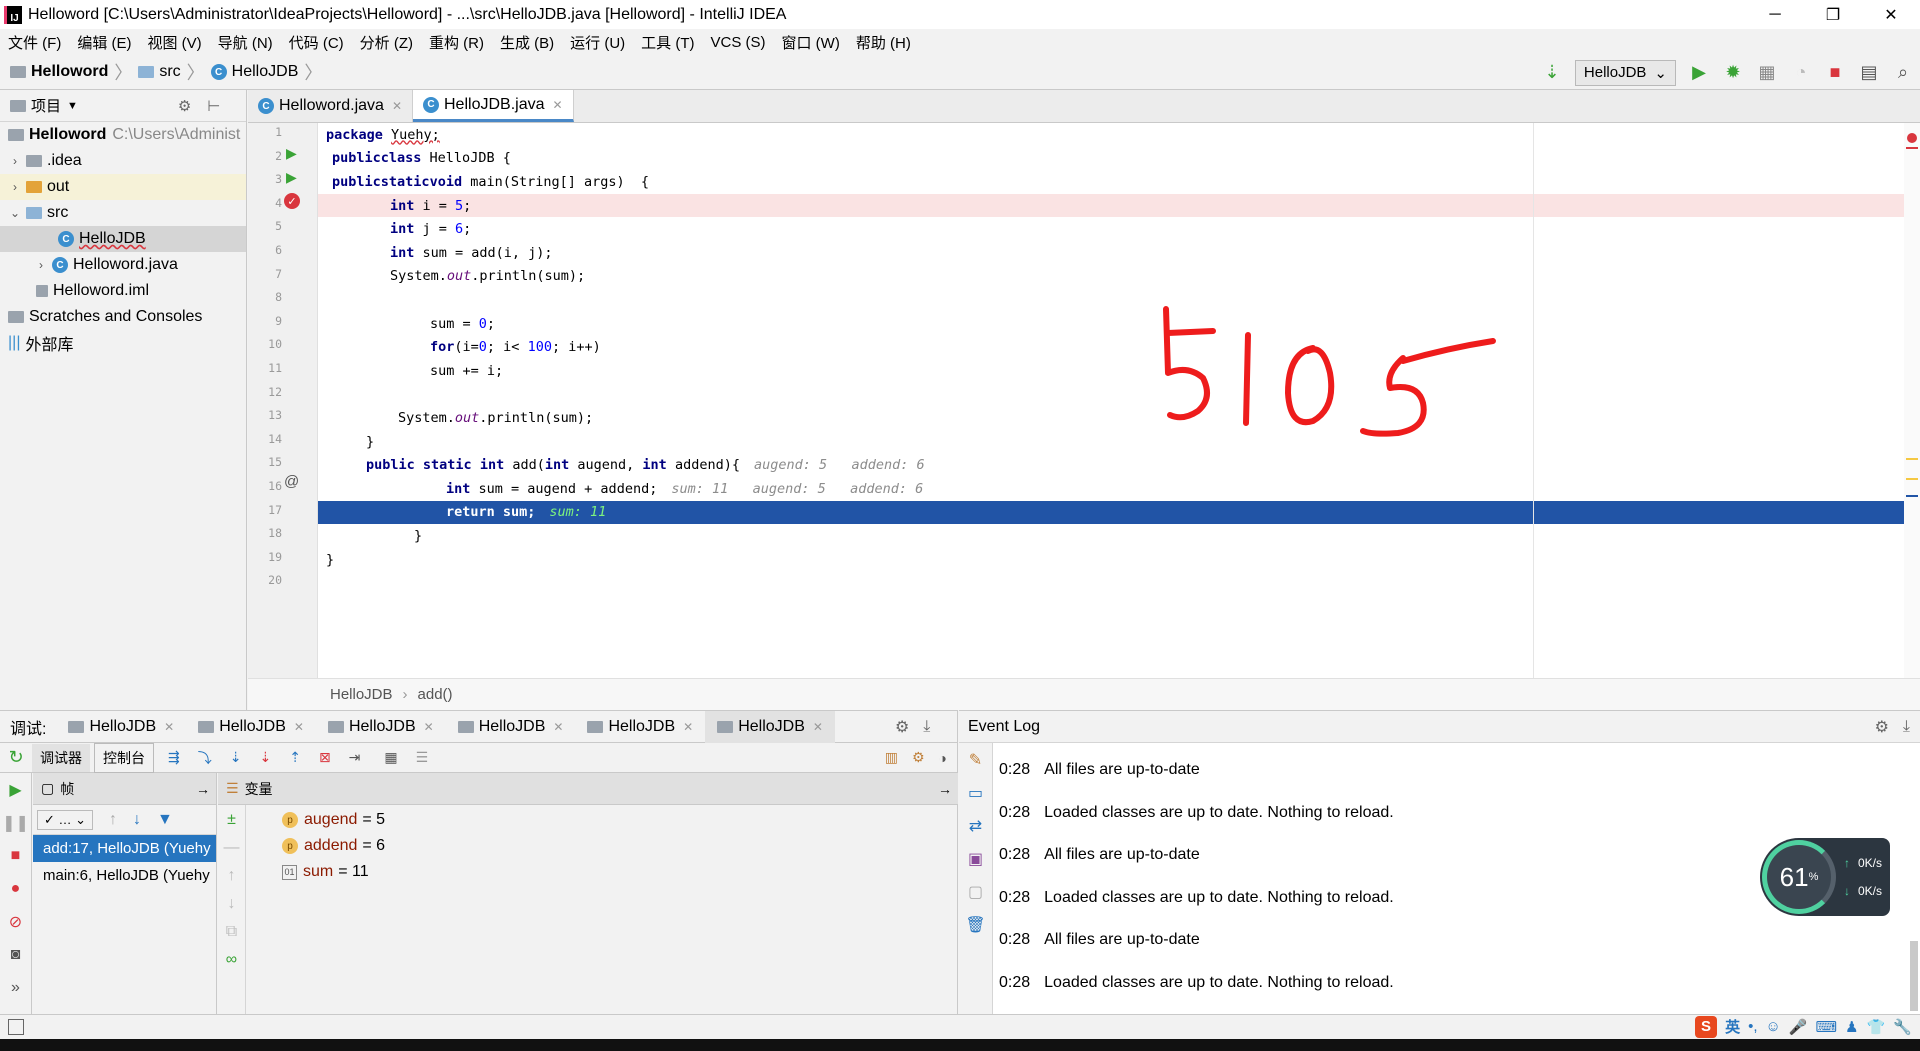 This screenshot has height=1051, width=1920. I want to click on tree-item-iml: Helloword.iml, so click(123, 291).